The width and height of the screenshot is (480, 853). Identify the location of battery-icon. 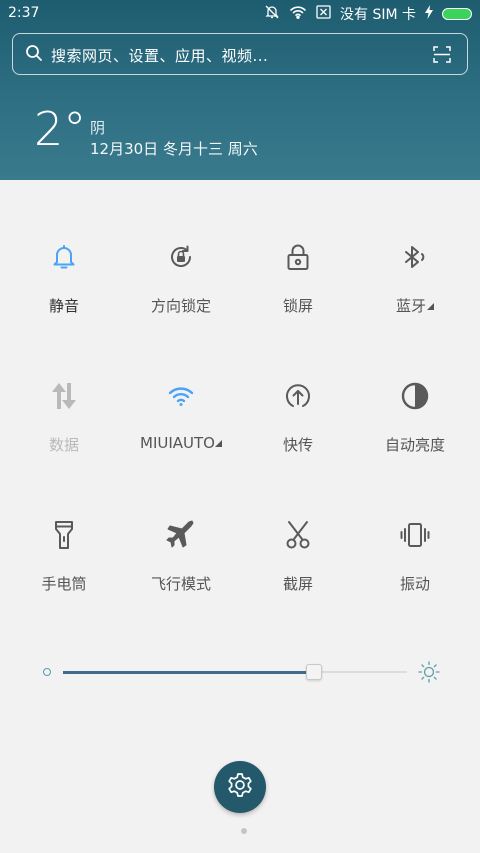
(457, 14).